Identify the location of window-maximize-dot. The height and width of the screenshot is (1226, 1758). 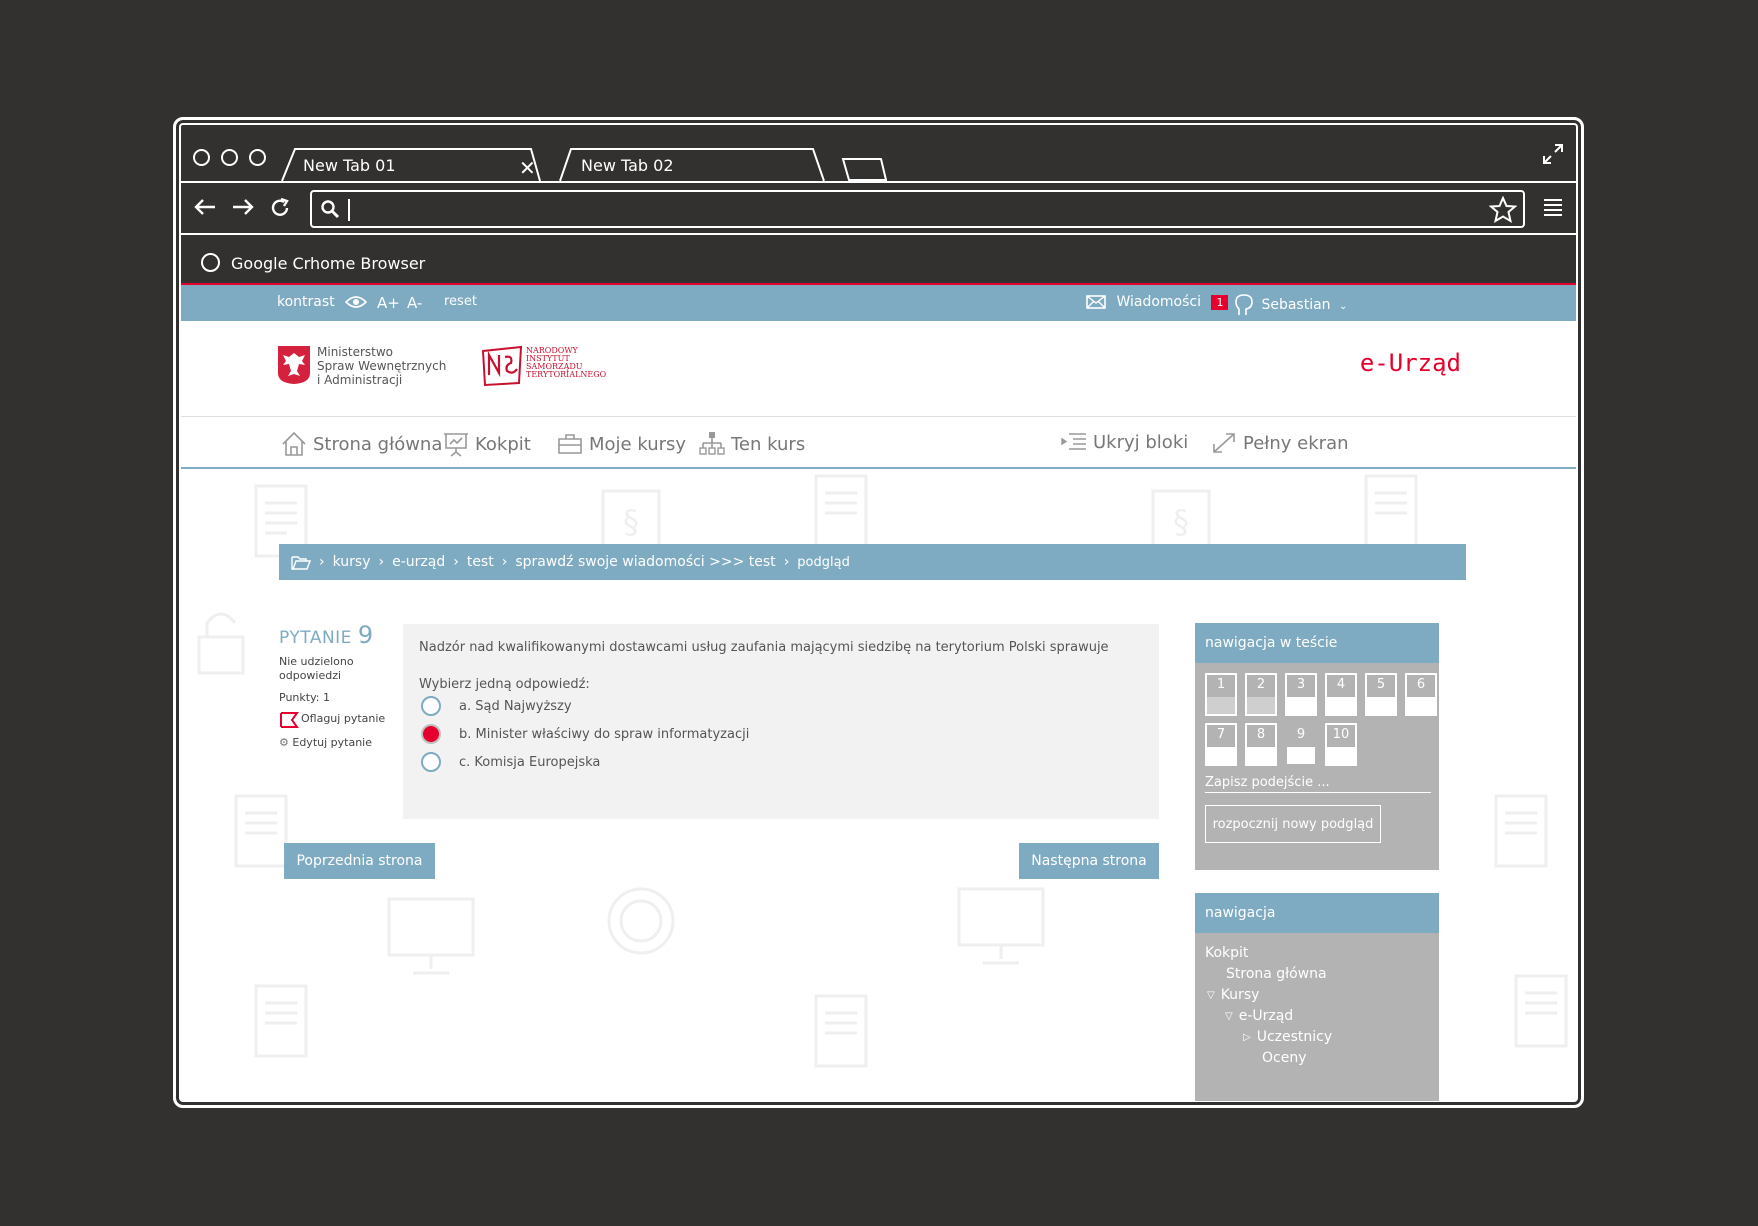
(257, 157).